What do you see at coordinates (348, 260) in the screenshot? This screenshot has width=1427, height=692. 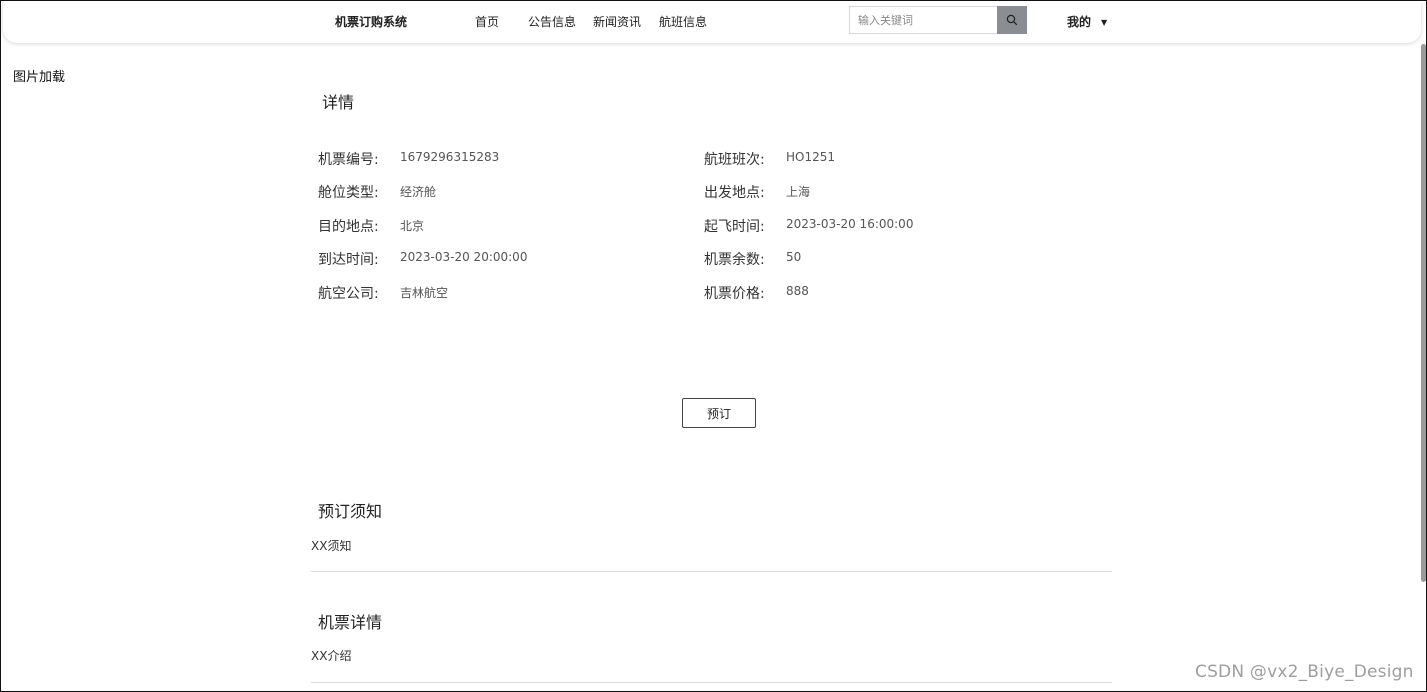 I see `field-label-arrival-time: 到达时间:` at bounding box center [348, 260].